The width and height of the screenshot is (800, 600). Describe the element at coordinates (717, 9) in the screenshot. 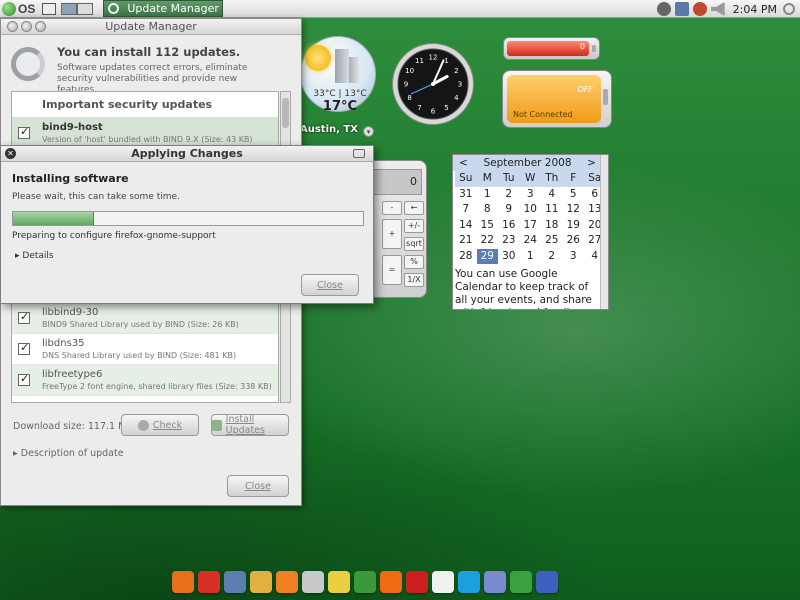

I see `volume-icon` at that location.